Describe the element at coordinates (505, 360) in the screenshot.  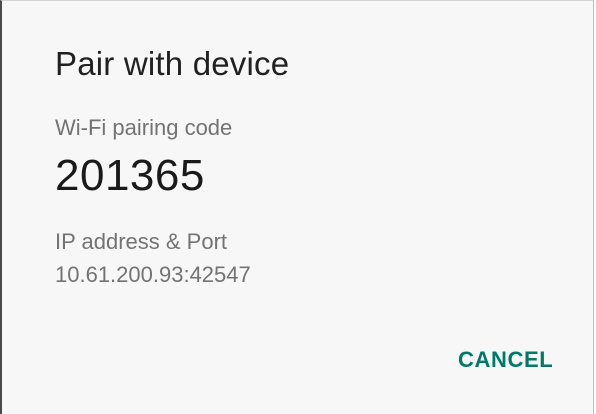
I see `cancel-button: CANCEL` at that location.